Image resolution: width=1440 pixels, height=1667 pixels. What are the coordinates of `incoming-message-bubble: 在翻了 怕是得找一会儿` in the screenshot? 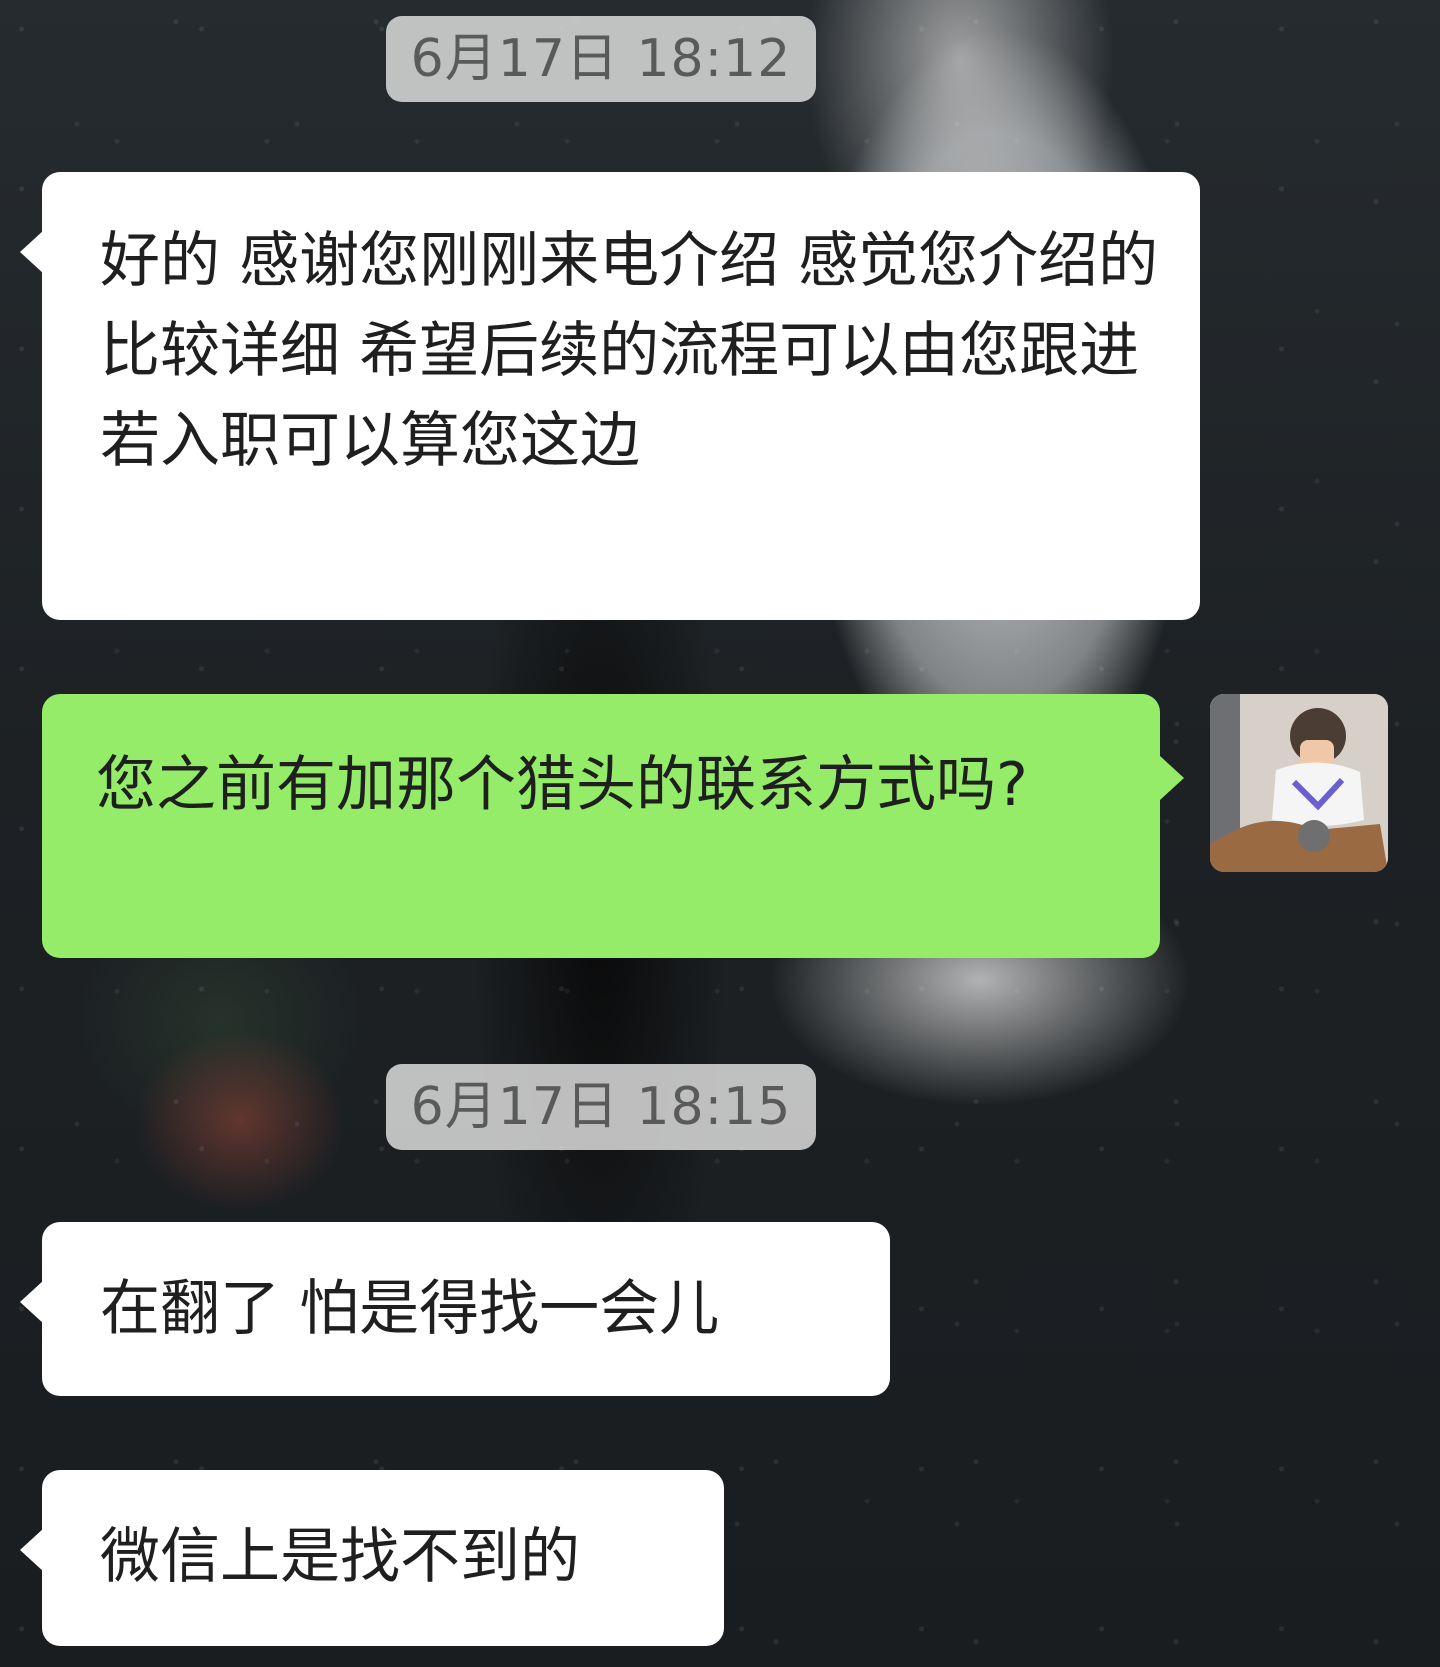 It's located at (455, 1309).